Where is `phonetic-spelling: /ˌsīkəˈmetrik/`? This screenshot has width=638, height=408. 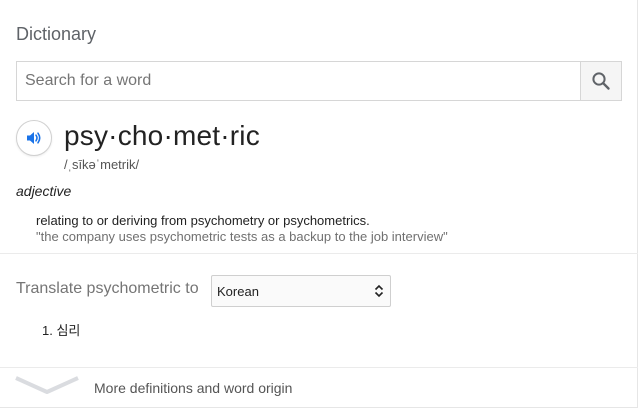 phonetic-spelling: /ˌsīkəˈmetrik/ is located at coordinates (102, 164).